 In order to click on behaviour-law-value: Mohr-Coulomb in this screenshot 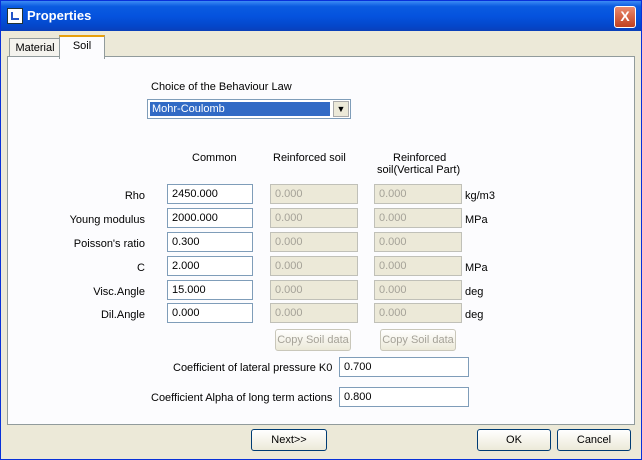, I will do `click(240, 109)`.